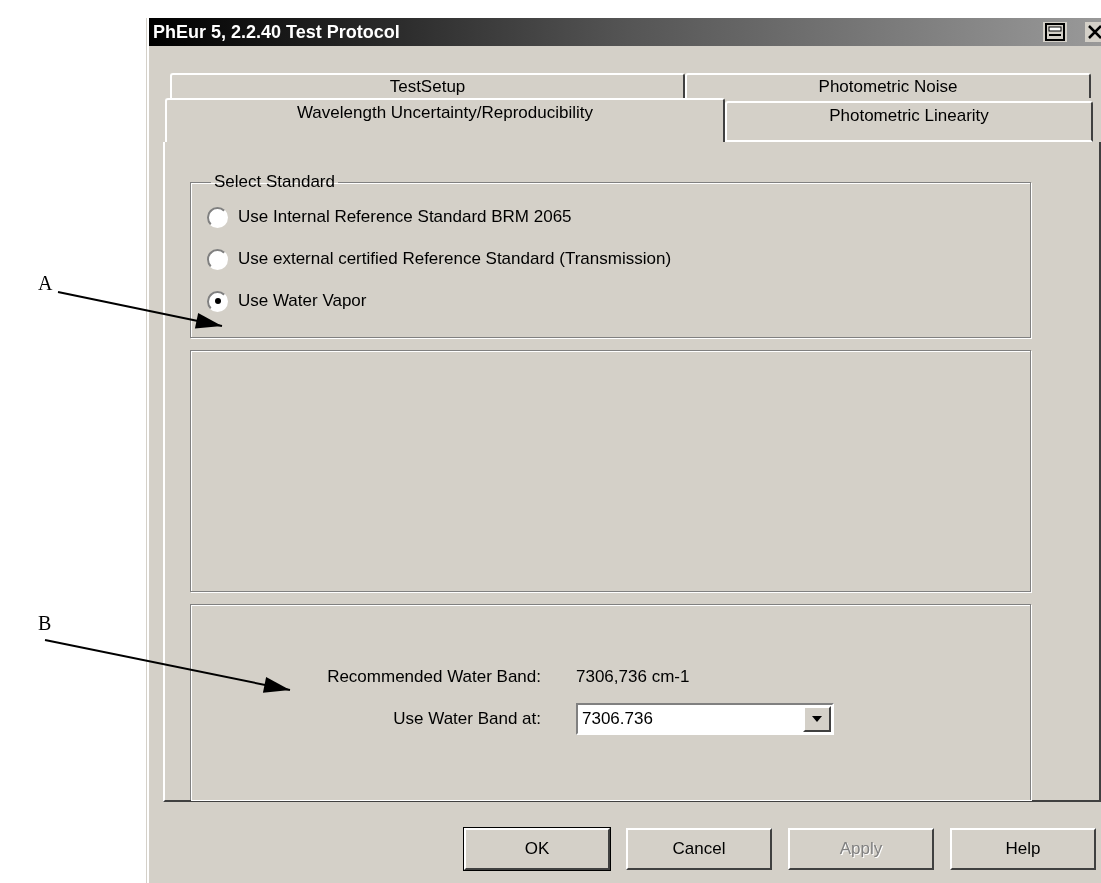  What do you see at coordinates (537, 849) in the screenshot?
I see `dialog-button: OK` at bounding box center [537, 849].